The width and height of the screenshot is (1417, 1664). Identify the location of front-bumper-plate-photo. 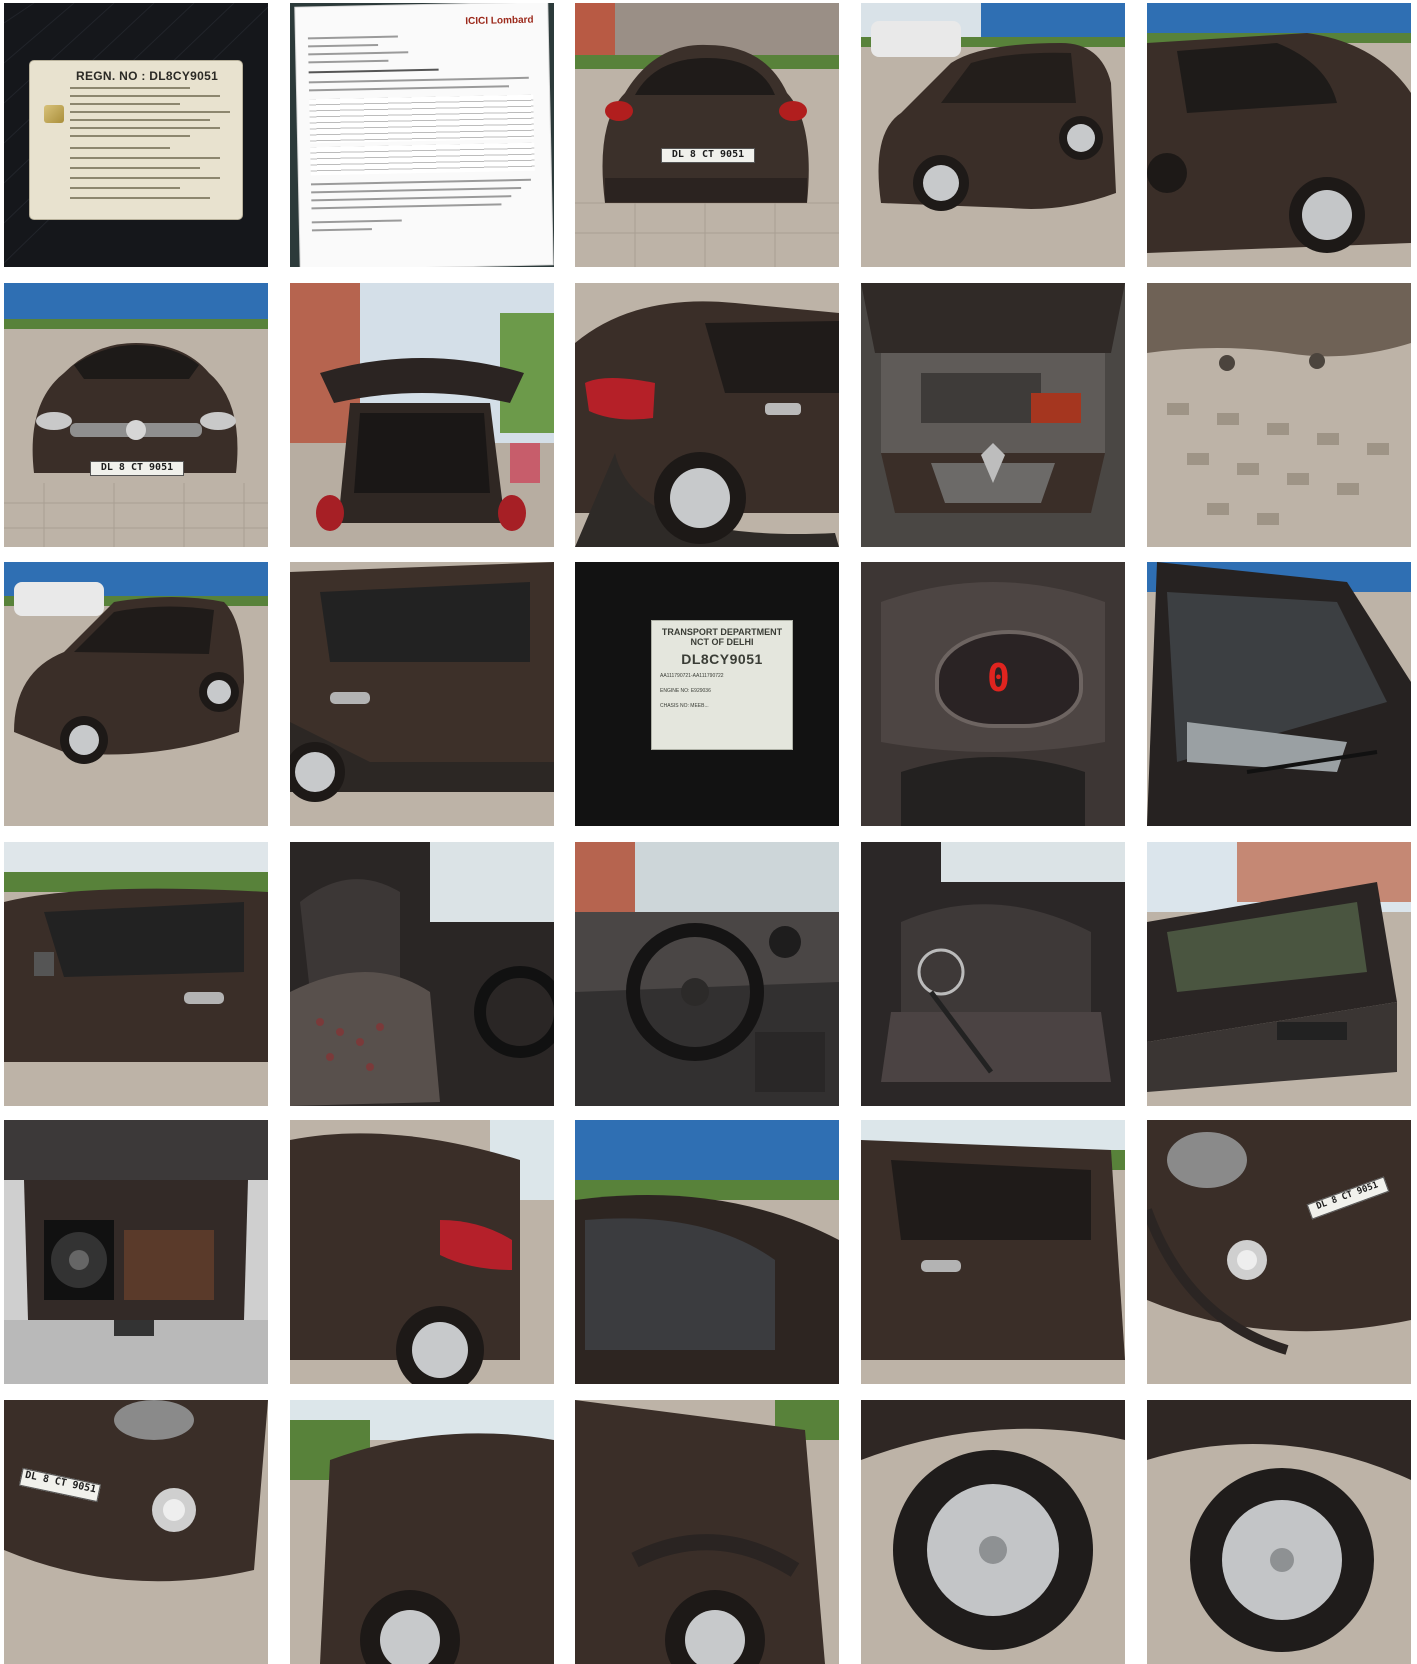
(1279, 1252).